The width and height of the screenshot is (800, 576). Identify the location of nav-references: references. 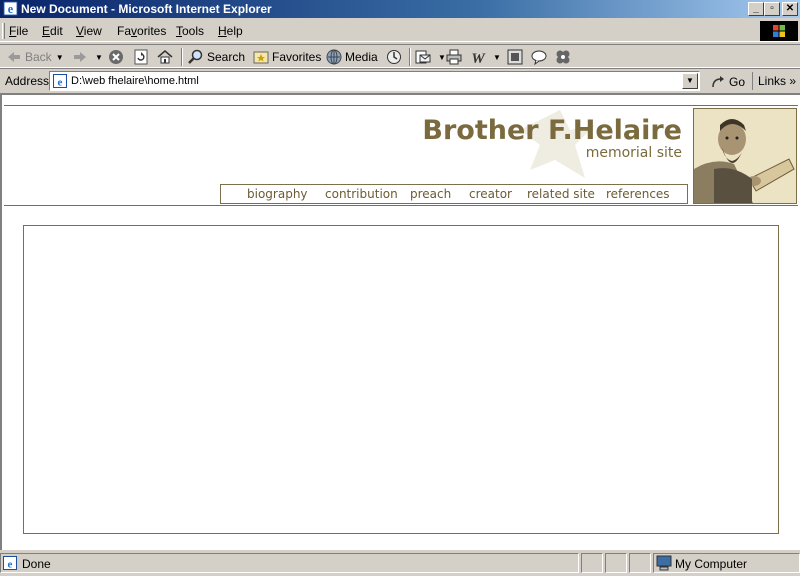
(638, 194).